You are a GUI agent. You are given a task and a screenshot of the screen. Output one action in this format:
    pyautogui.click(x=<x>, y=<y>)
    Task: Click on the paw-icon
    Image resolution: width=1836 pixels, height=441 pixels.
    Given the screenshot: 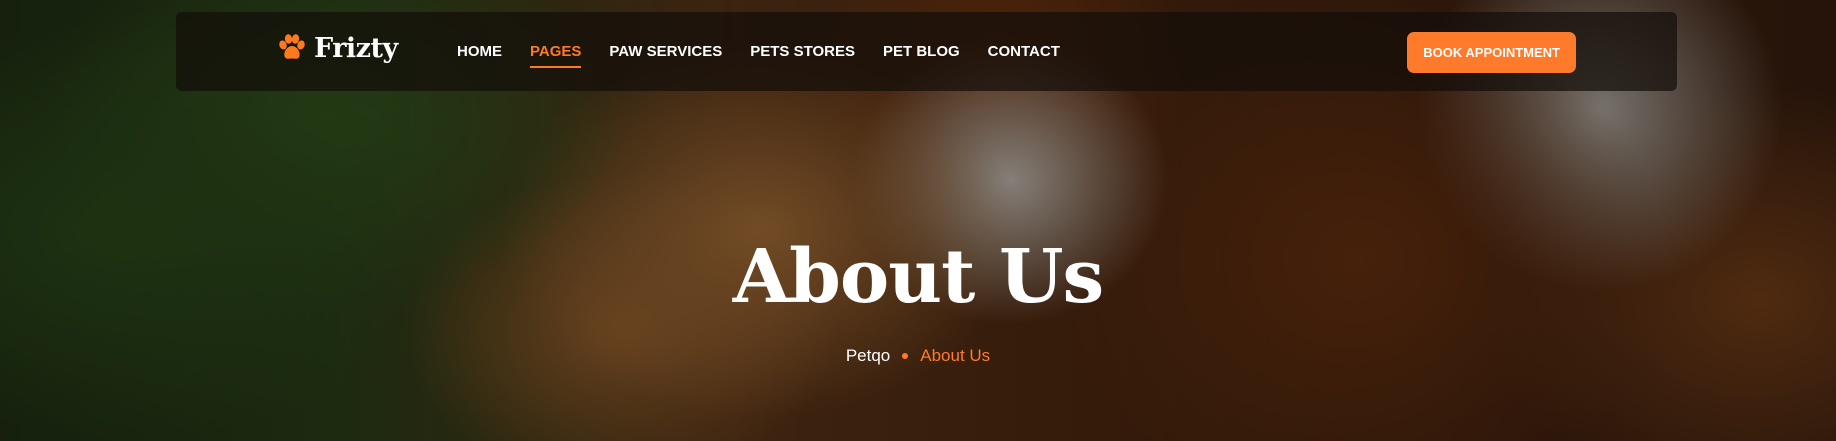 What is the action you would take?
    pyautogui.click(x=292, y=46)
    